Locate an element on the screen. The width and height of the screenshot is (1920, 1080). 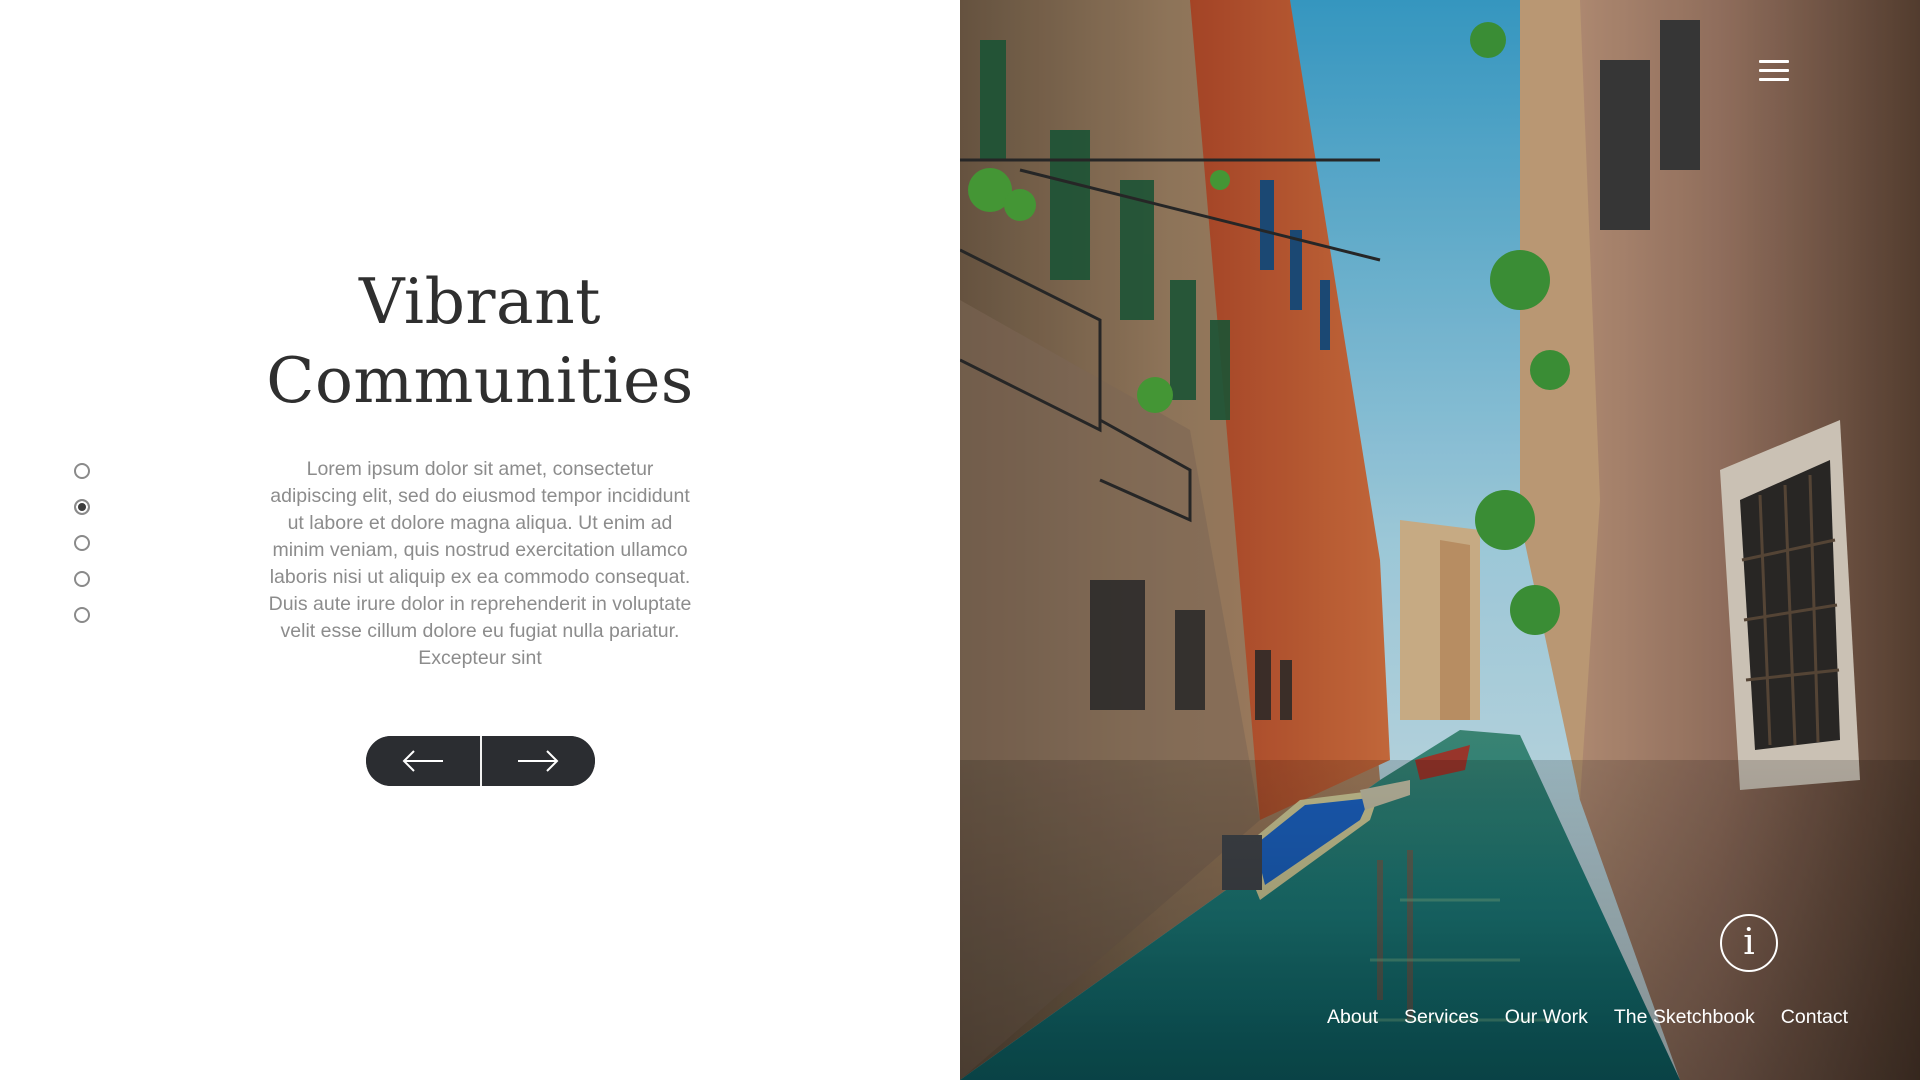
slide-title-line-2: Communities is located at coordinates (480, 380).